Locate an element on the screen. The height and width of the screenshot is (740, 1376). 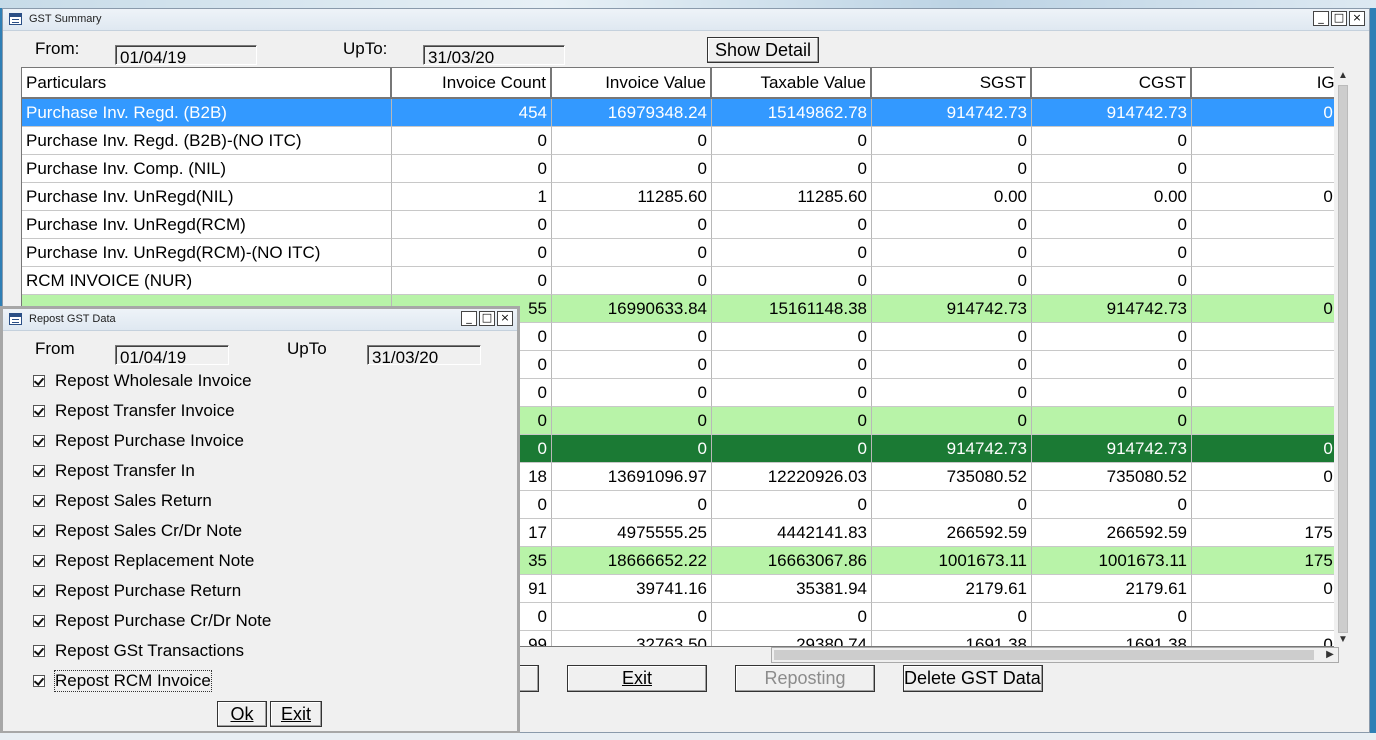
dialog-title-bar: Repost GST Data _ □ × is located at coordinates (260, 320).